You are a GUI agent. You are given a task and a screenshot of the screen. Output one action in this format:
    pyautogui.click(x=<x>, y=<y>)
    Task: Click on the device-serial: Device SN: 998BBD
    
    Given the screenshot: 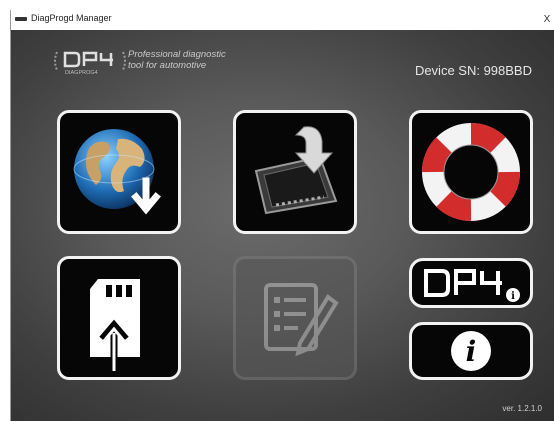 What is the action you would take?
    pyautogui.click(x=473, y=70)
    